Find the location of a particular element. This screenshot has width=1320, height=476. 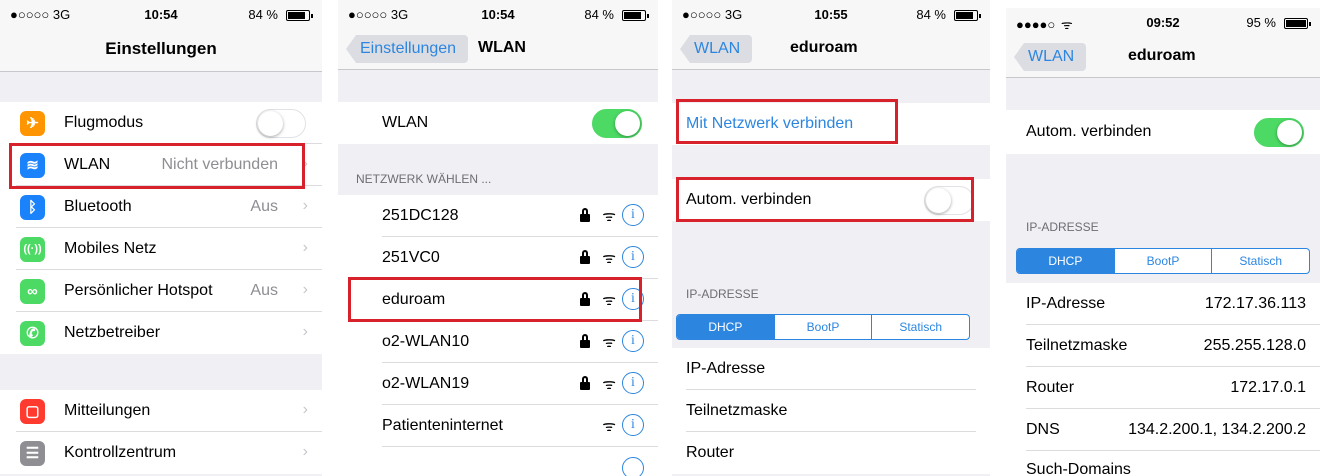

wlan-toggle is located at coordinates (617, 123).